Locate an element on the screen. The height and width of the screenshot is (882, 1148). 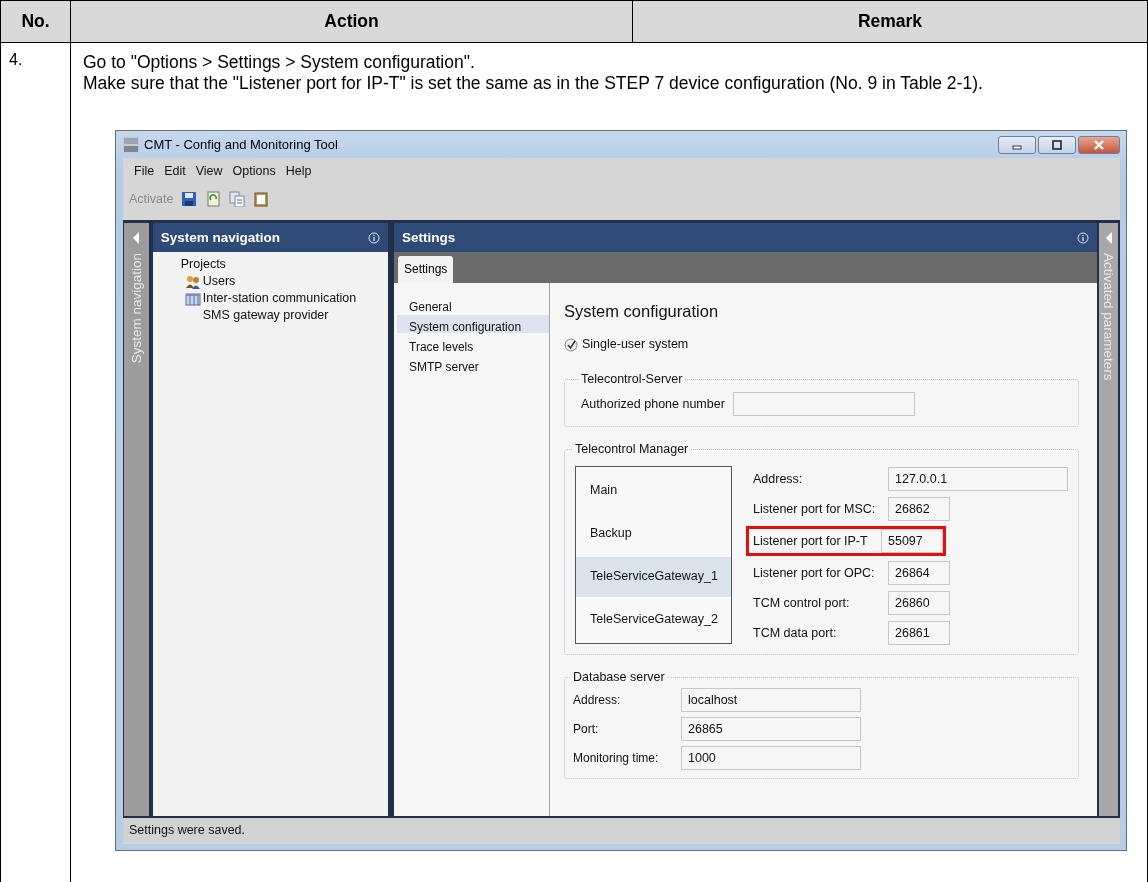
group-title: Telecontrol-Server is located at coordinates (632, 379).